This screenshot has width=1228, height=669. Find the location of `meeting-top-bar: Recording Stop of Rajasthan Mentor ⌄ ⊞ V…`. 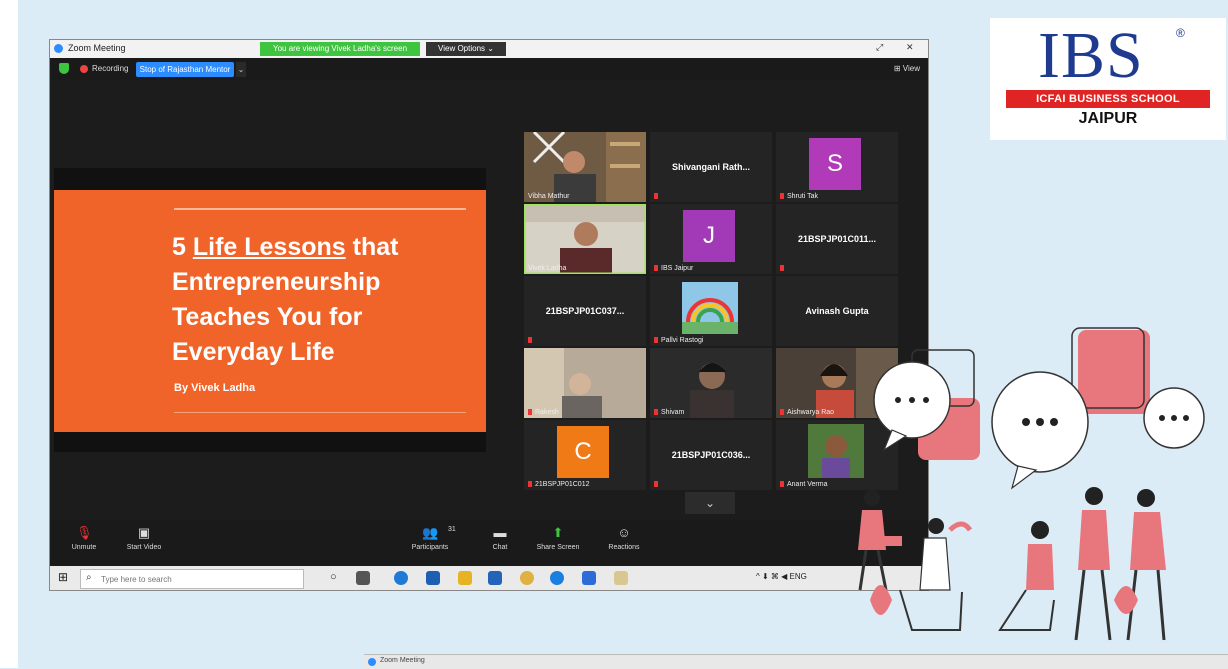

meeting-top-bar: Recording Stop of Rajasthan Mentor ⌄ ⊞ V… is located at coordinates (489, 69).